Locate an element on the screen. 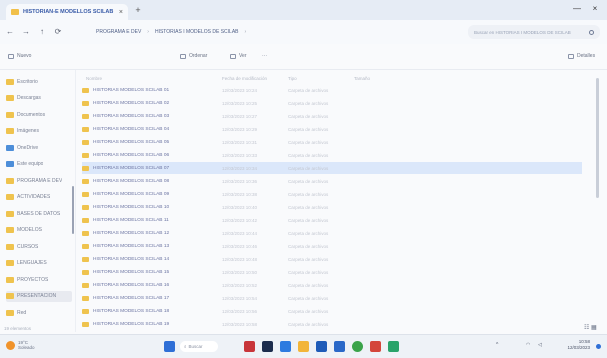  view-button: Ver is located at coordinates (238, 56).